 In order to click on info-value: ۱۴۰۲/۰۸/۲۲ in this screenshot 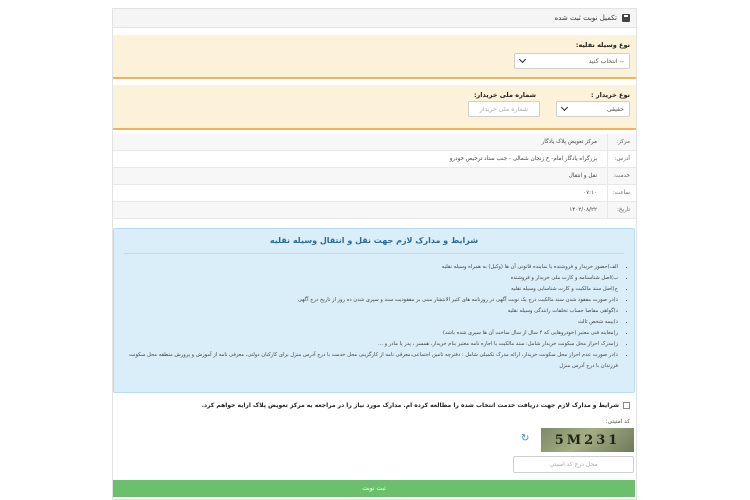, I will do `click(360, 210)`.